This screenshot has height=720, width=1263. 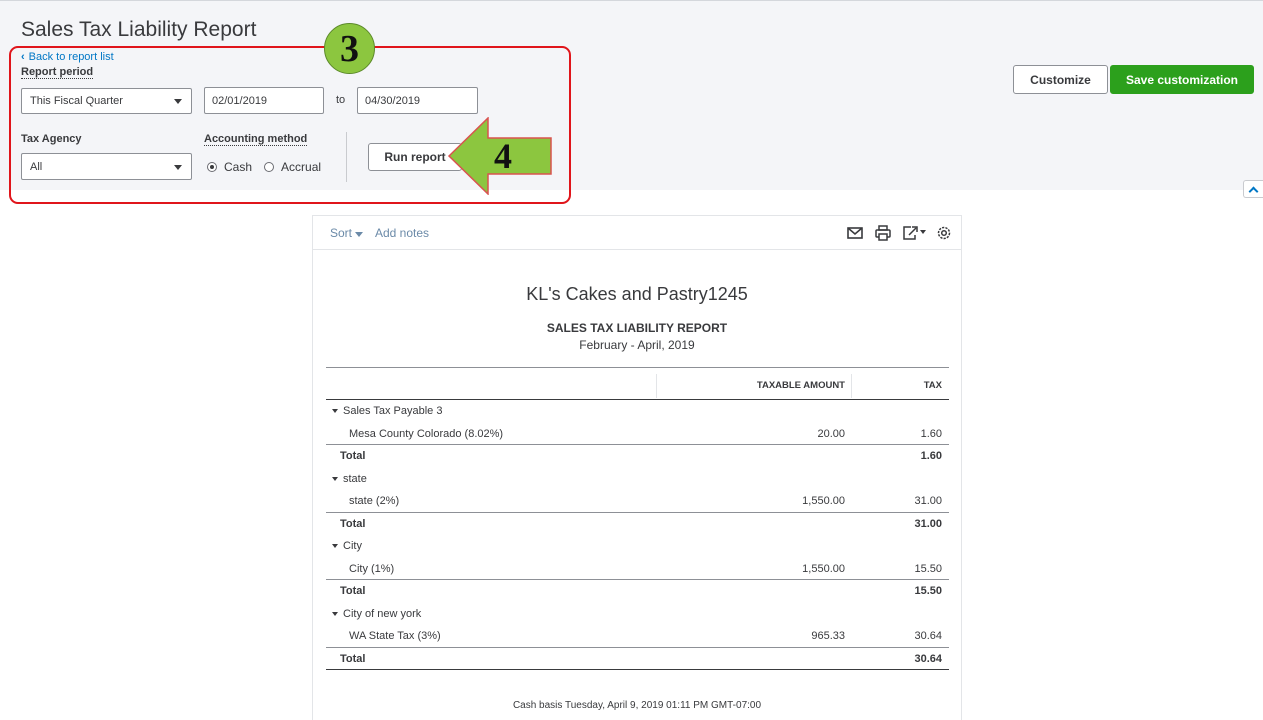 What do you see at coordinates (637, 456) in the screenshot?
I see `table-total-row: Total 1.60` at bounding box center [637, 456].